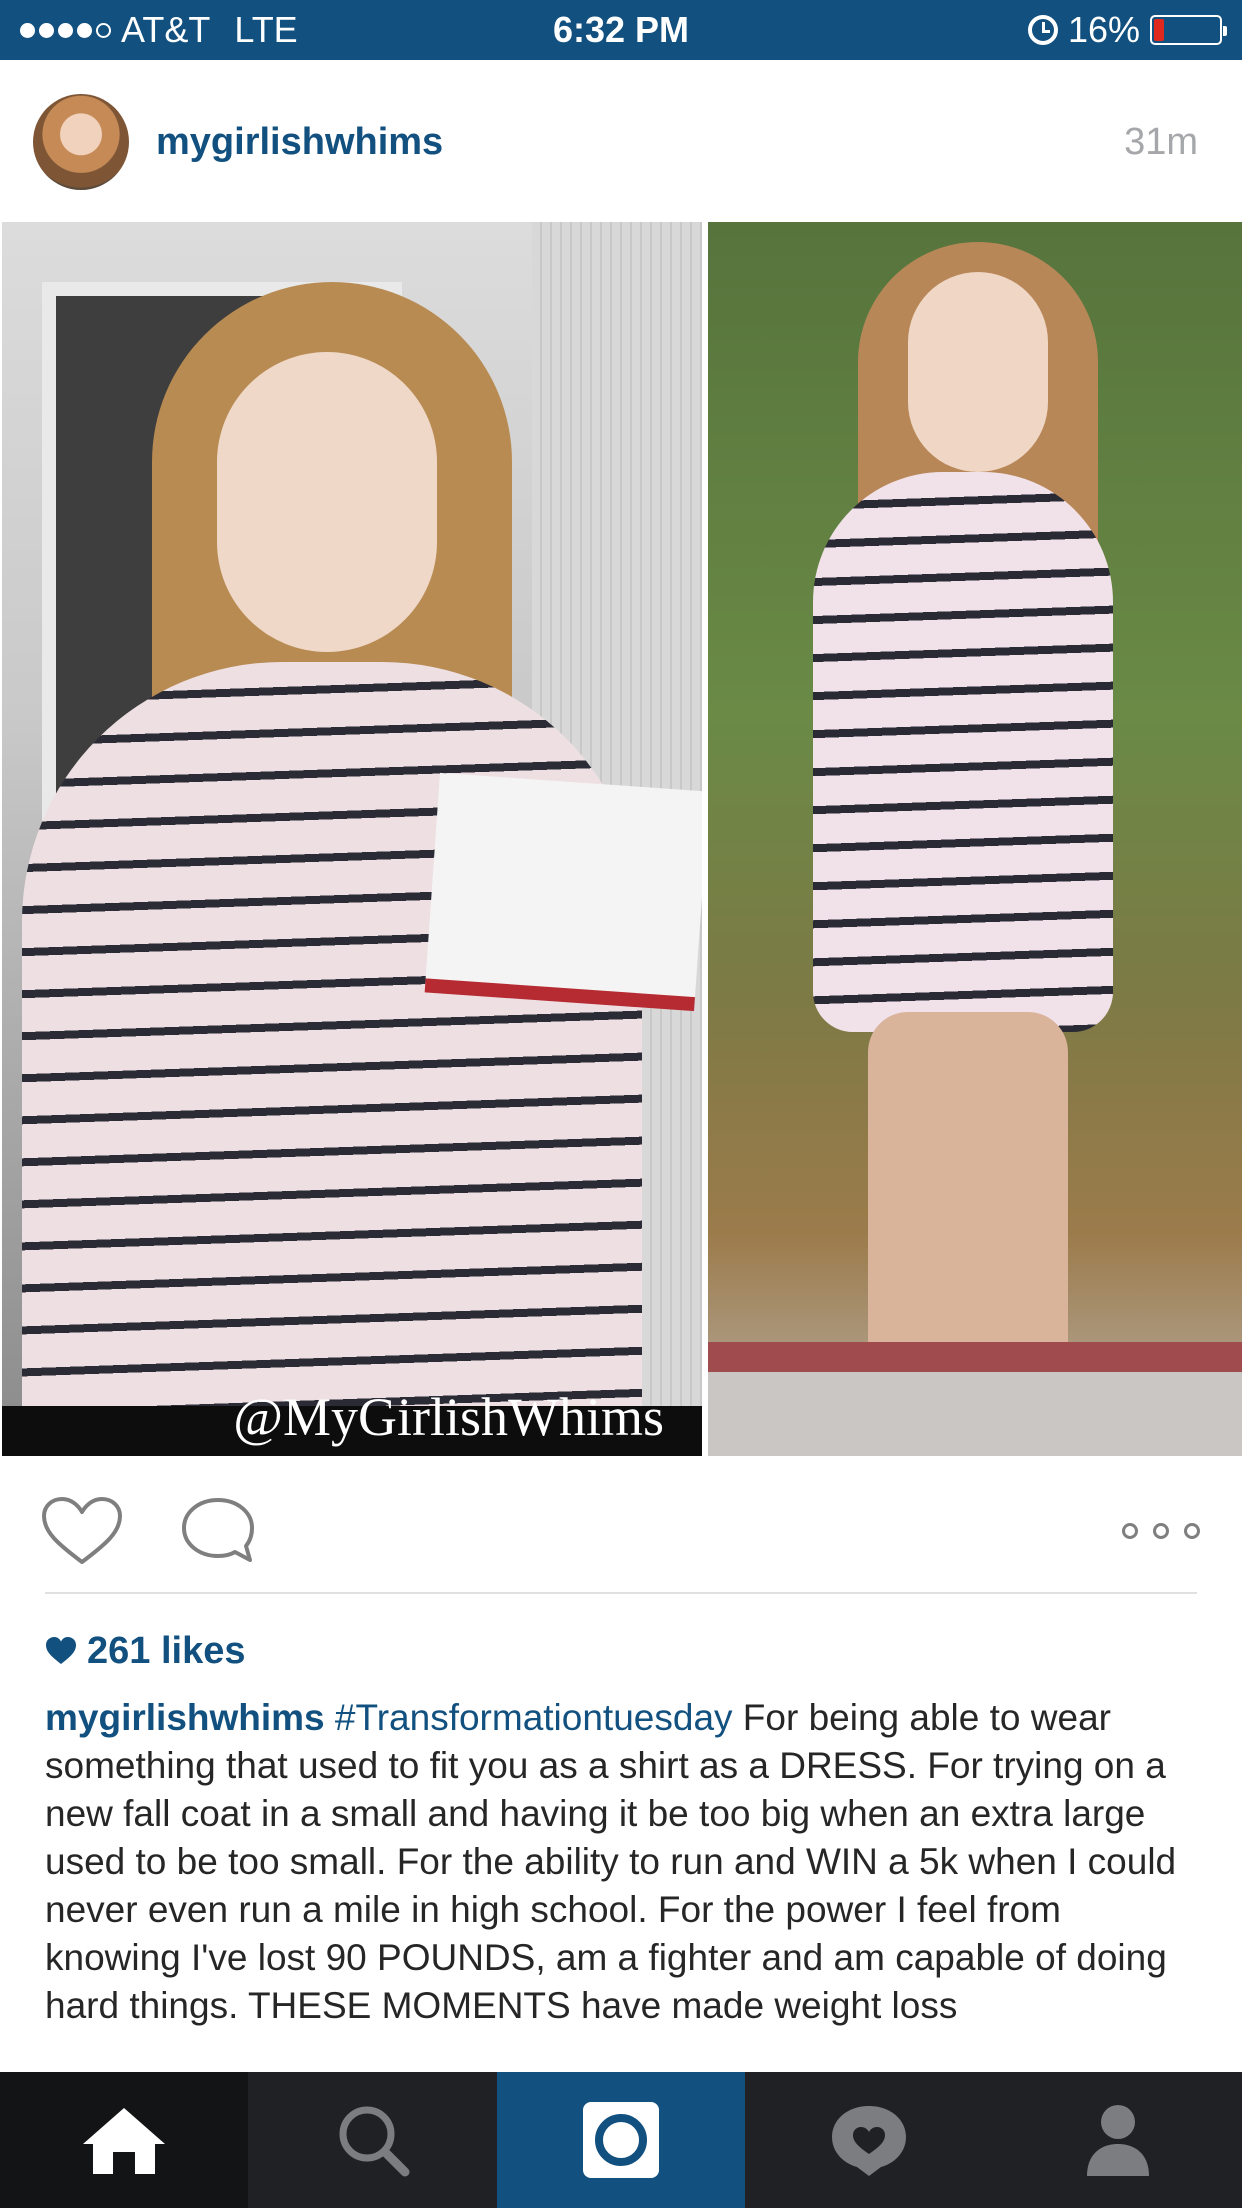  What do you see at coordinates (534, 1717) in the screenshot?
I see `caption-hashtag: #Transformationtuesday` at bounding box center [534, 1717].